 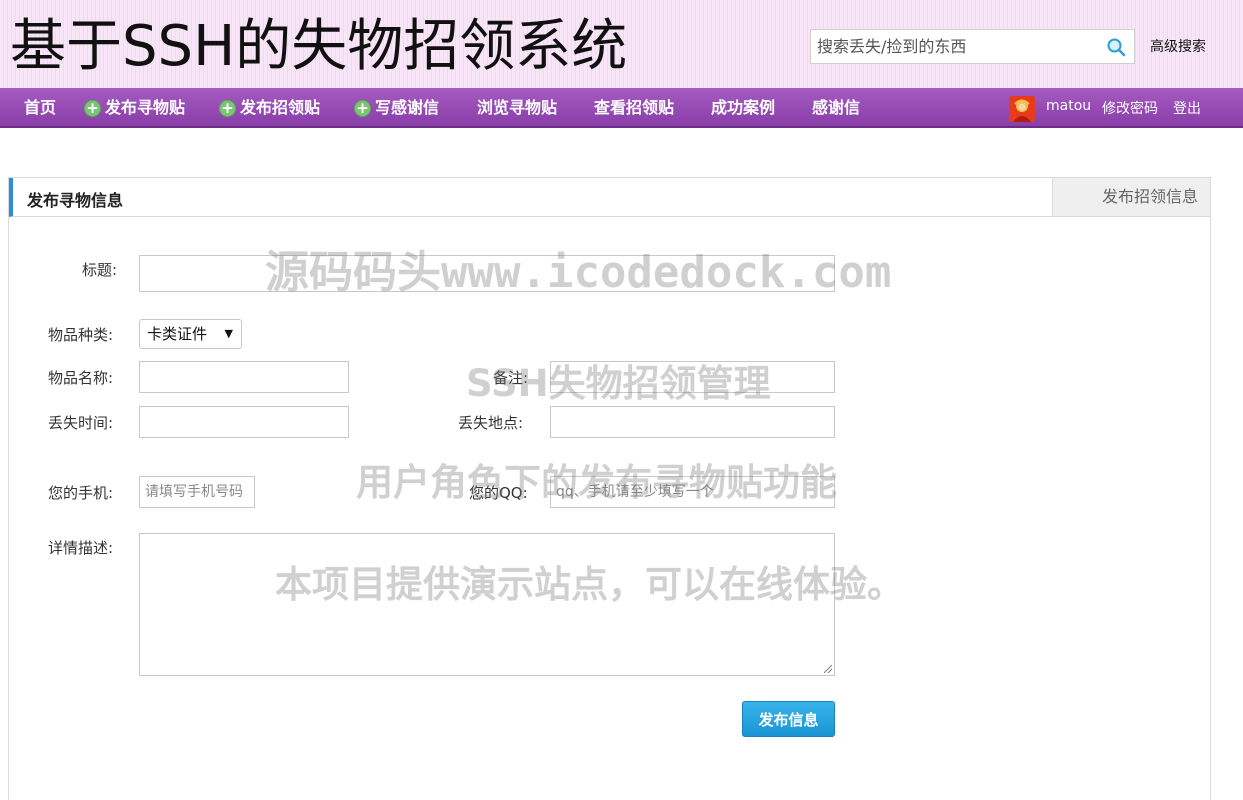 I want to click on nav-thanks-letters-label: 感谢信, so click(x=836, y=107).